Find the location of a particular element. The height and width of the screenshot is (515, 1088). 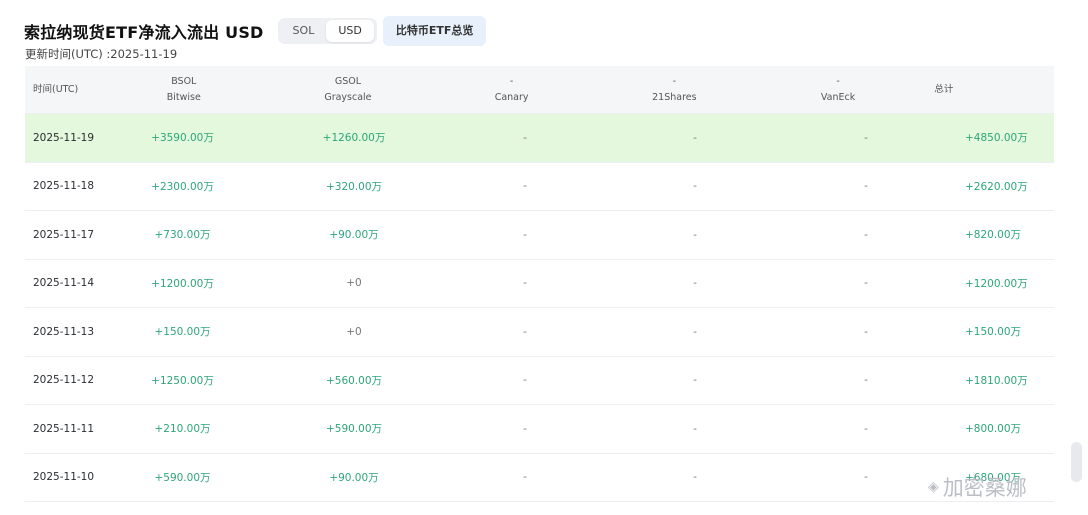

column-header-bsol: BSOL Bitwise is located at coordinates (183, 89).